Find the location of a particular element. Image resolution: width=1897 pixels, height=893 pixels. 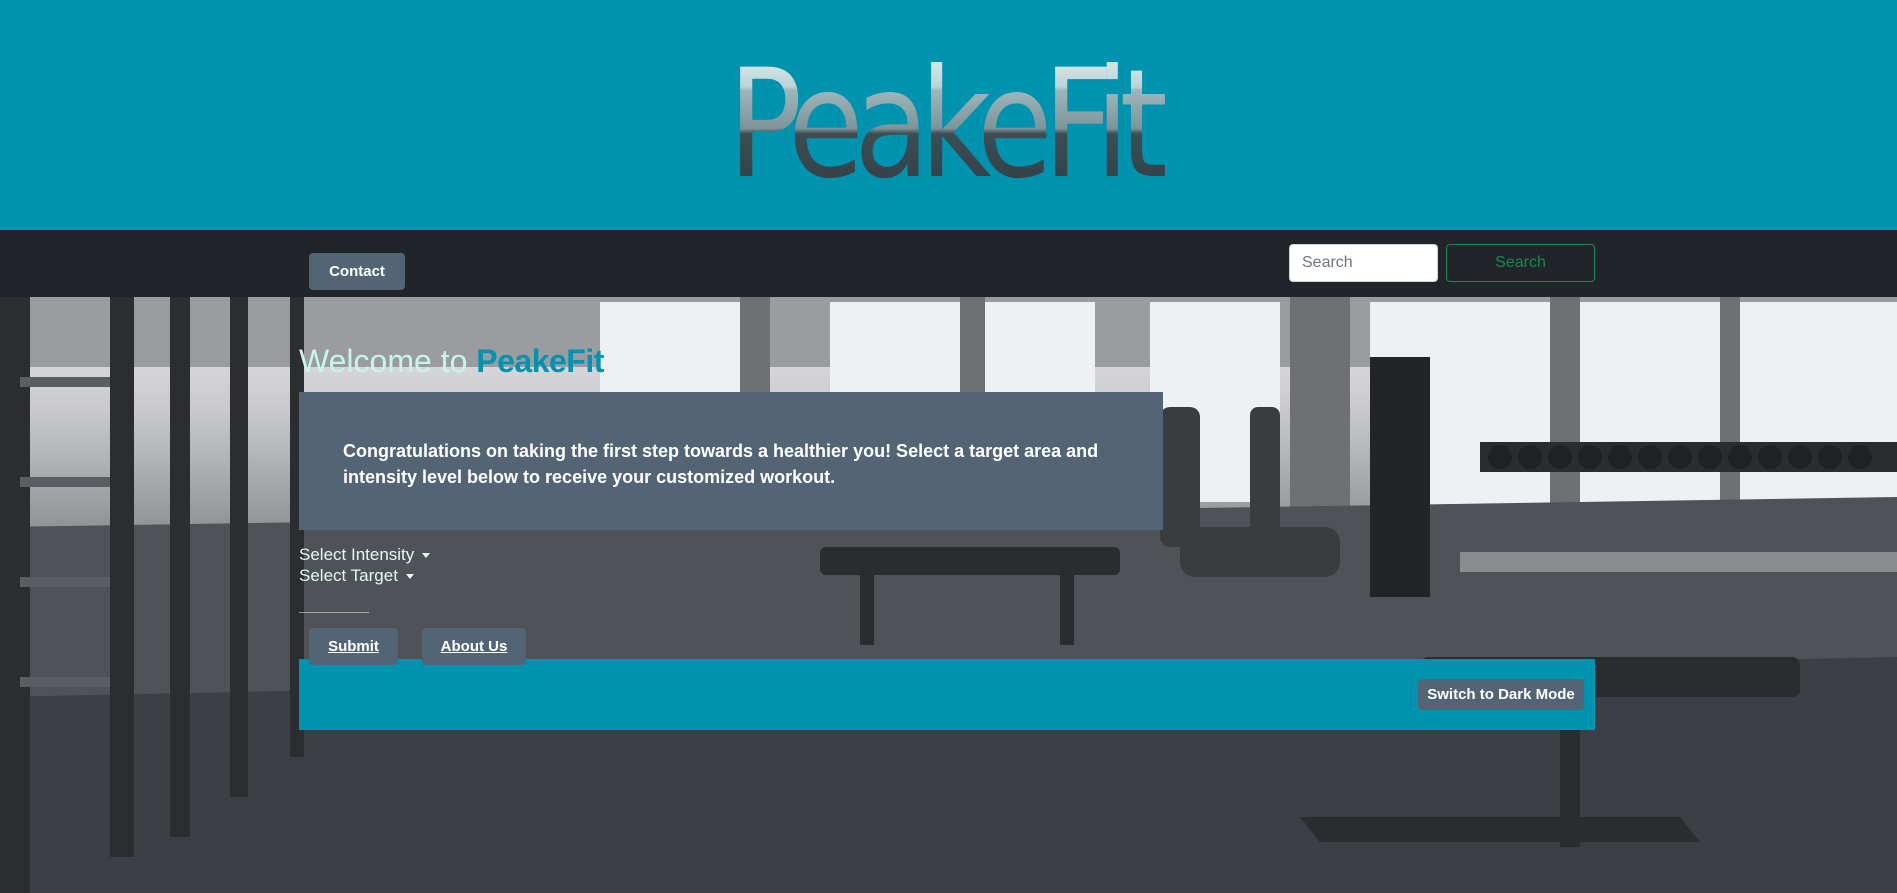

submit-button: Submit is located at coordinates (353, 646).